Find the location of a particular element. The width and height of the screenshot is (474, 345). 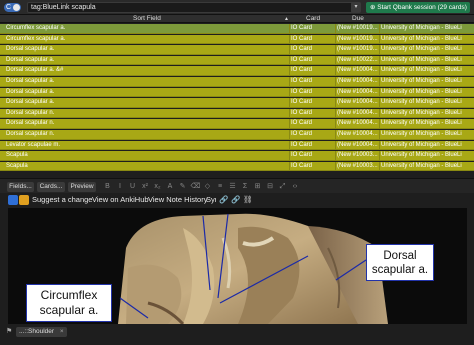

start-qbank-button: ⊕ Start Qbank session (29 cards) is located at coordinates (418, 7).